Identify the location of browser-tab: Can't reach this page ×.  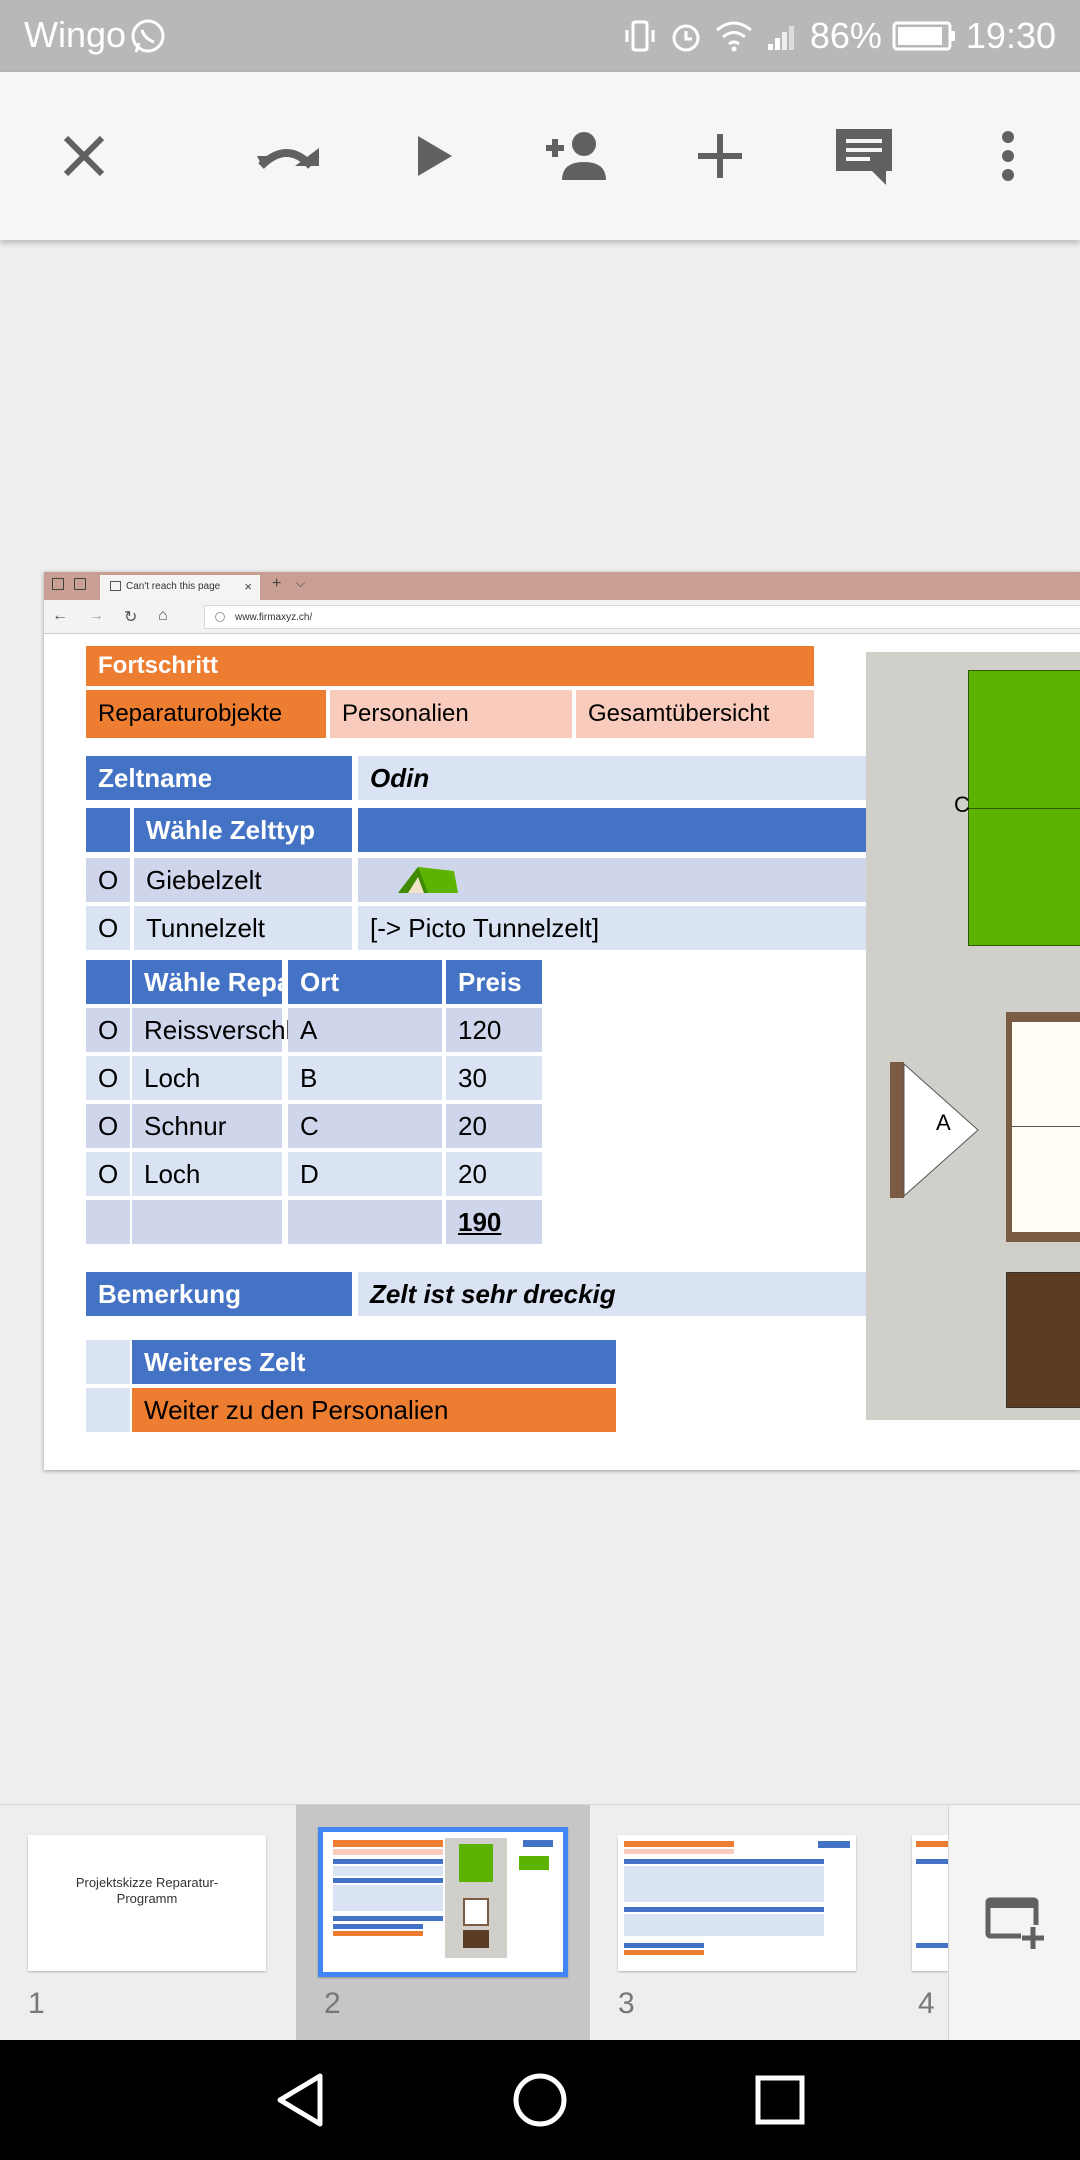
(180, 587).